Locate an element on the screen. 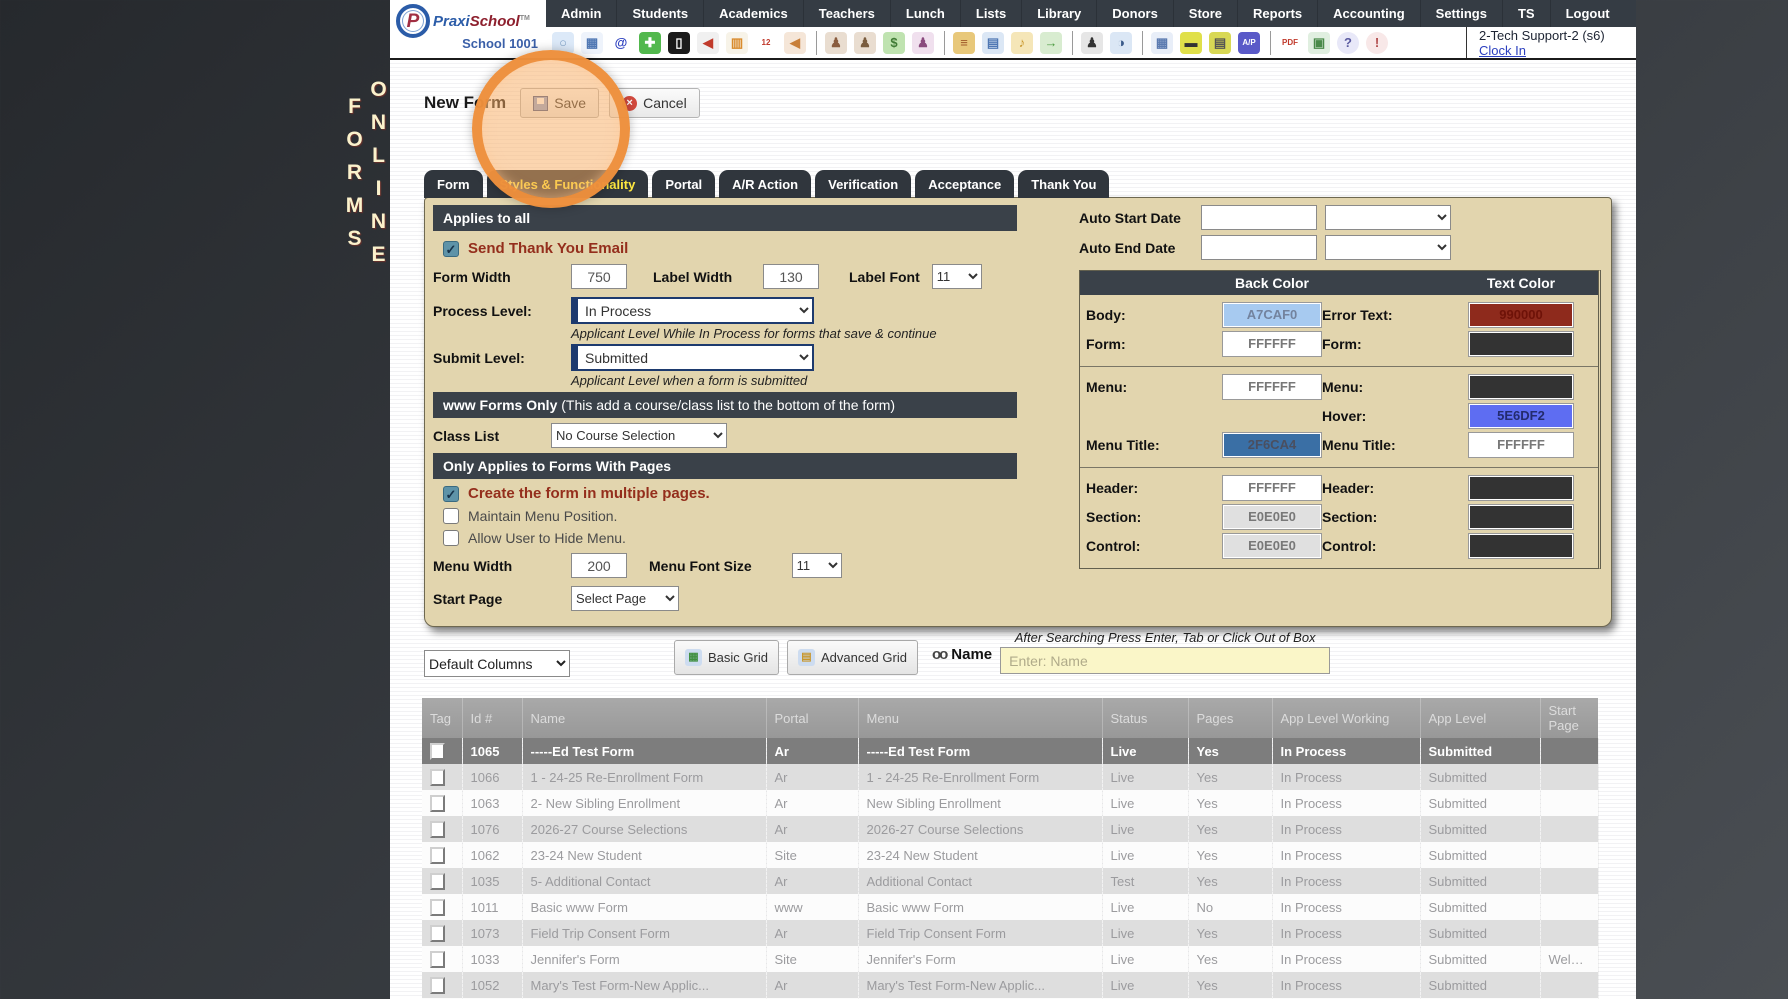 This screenshot has width=1788, height=999. text-color-form-swatch is located at coordinates (1521, 344).